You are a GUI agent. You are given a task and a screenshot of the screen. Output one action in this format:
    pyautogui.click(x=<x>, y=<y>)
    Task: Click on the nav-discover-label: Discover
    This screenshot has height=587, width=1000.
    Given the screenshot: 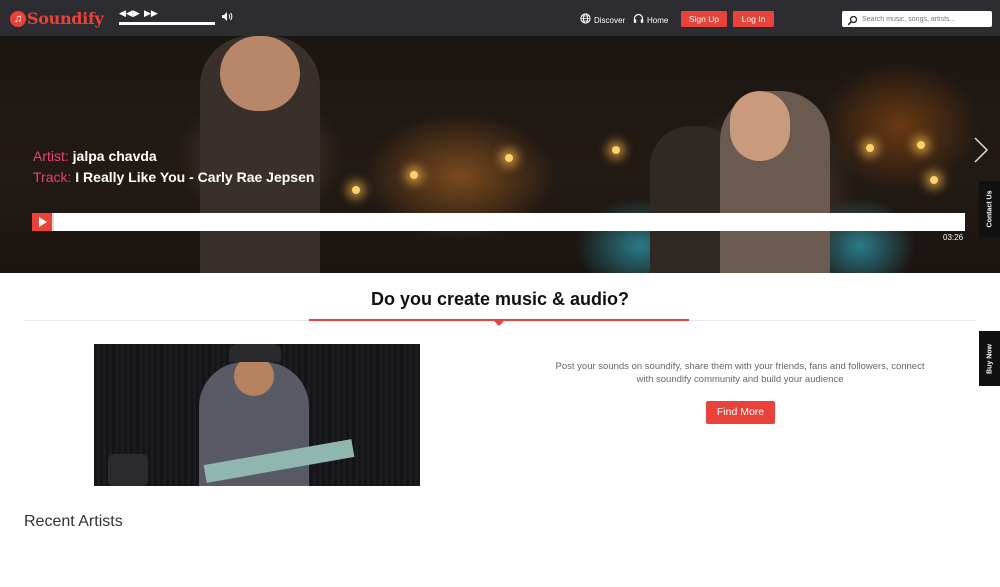 What is the action you would take?
    pyautogui.click(x=610, y=20)
    